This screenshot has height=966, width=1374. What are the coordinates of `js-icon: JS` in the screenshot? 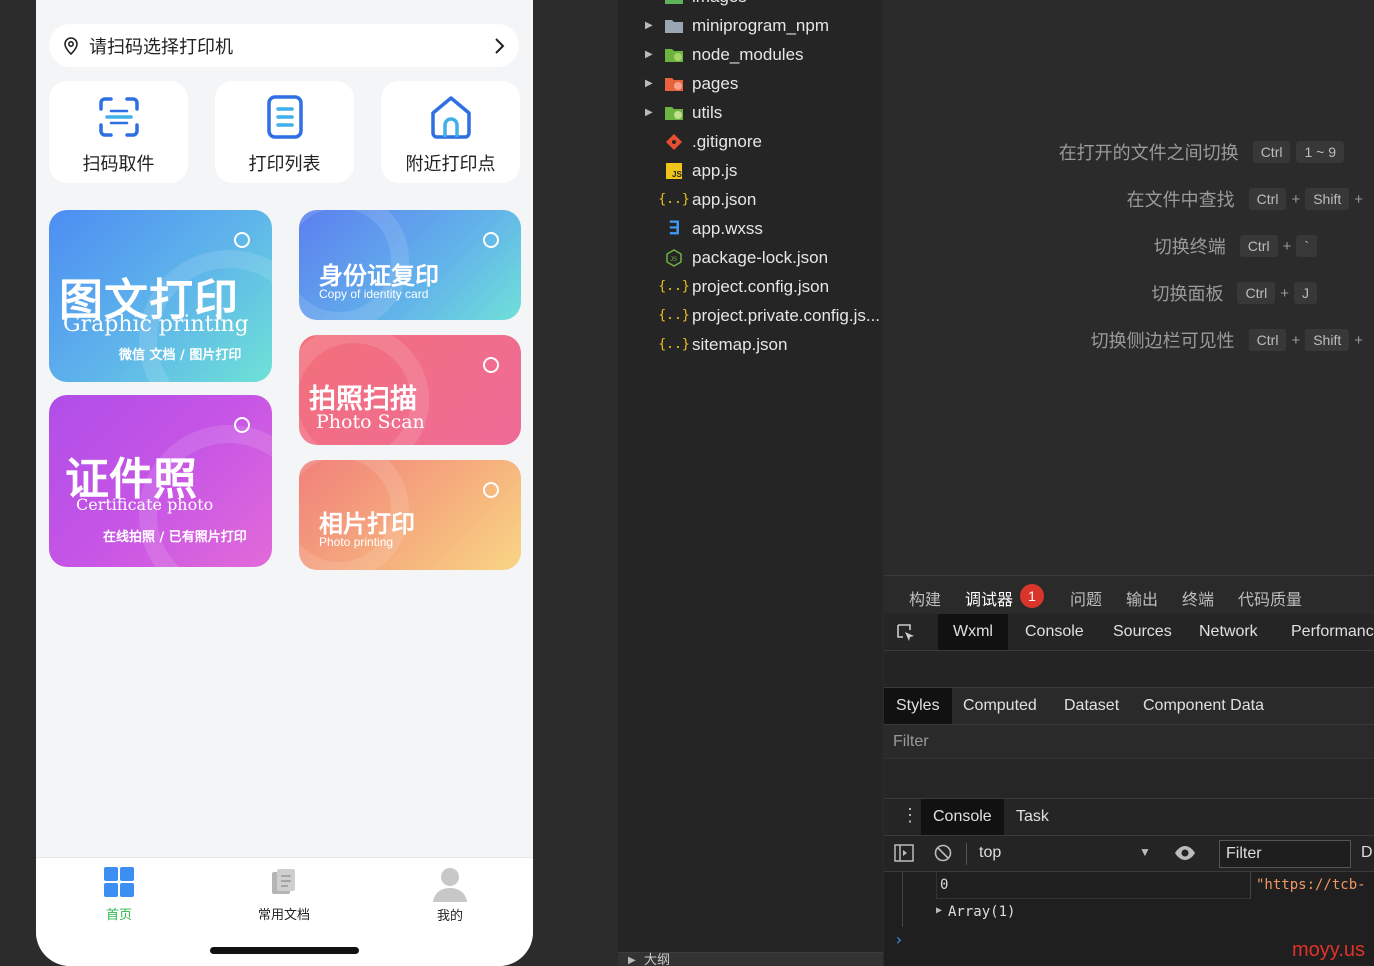 It's located at (674, 171).